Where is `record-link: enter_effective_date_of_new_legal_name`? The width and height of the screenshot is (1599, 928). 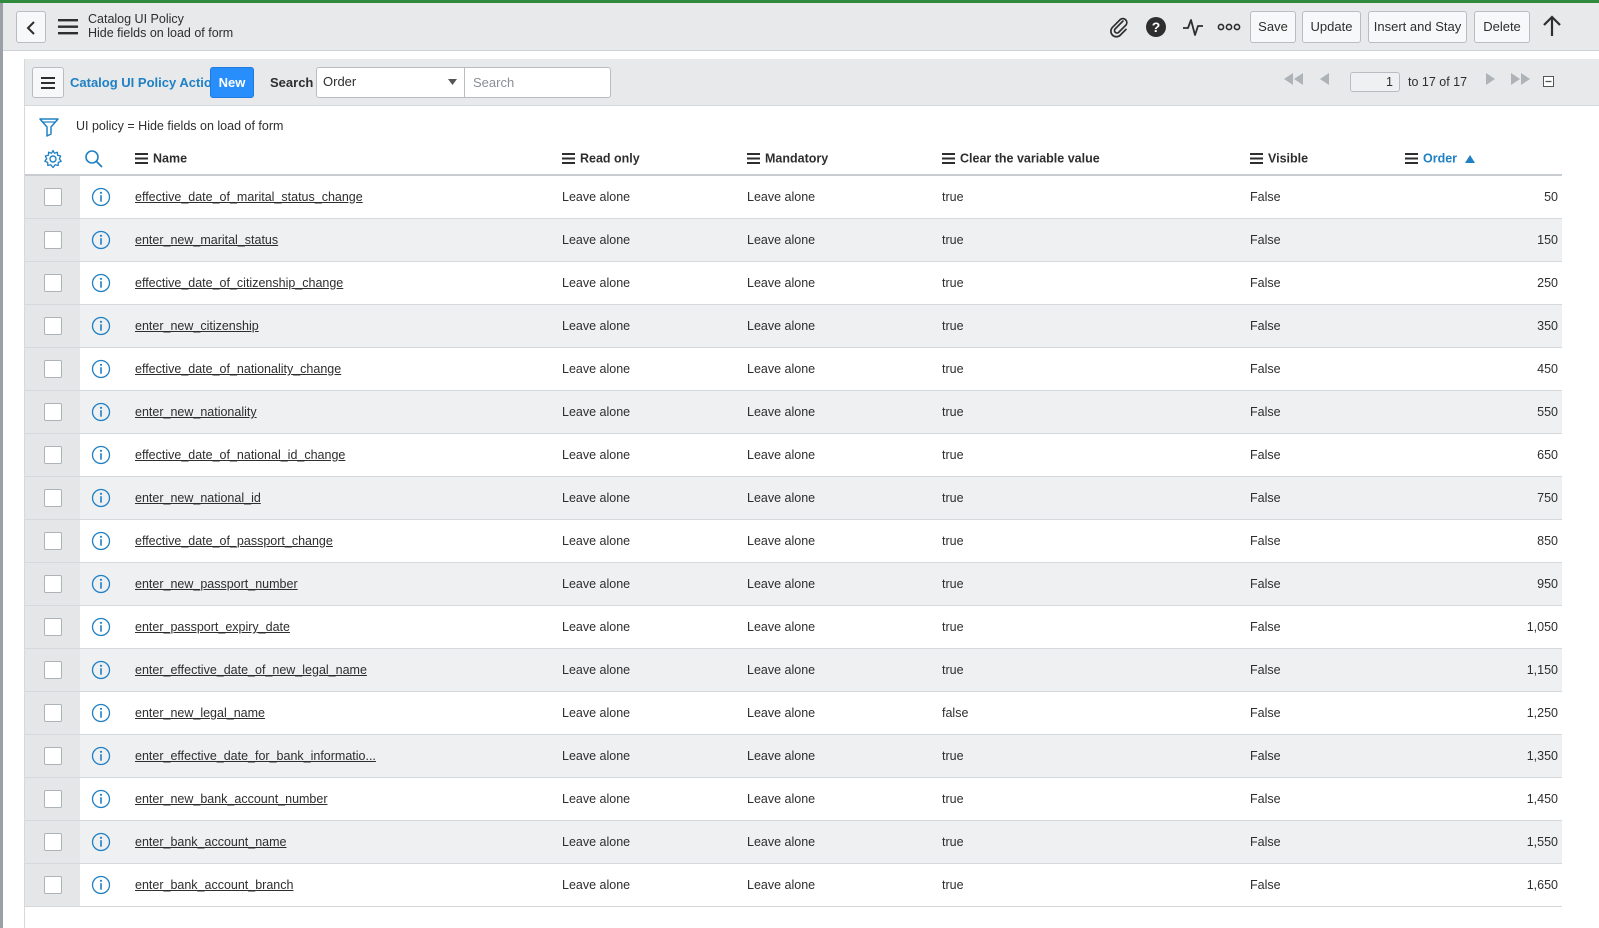
record-link: enter_effective_date_of_new_legal_name is located at coordinates (251, 670).